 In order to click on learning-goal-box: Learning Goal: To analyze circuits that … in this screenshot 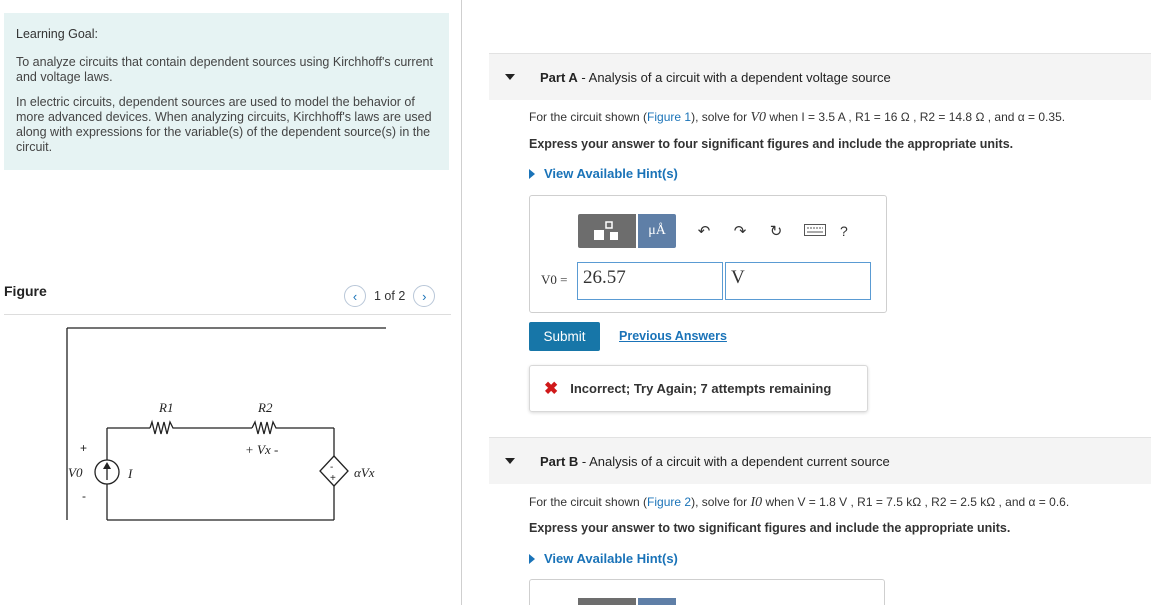, I will do `click(226, 91)`.